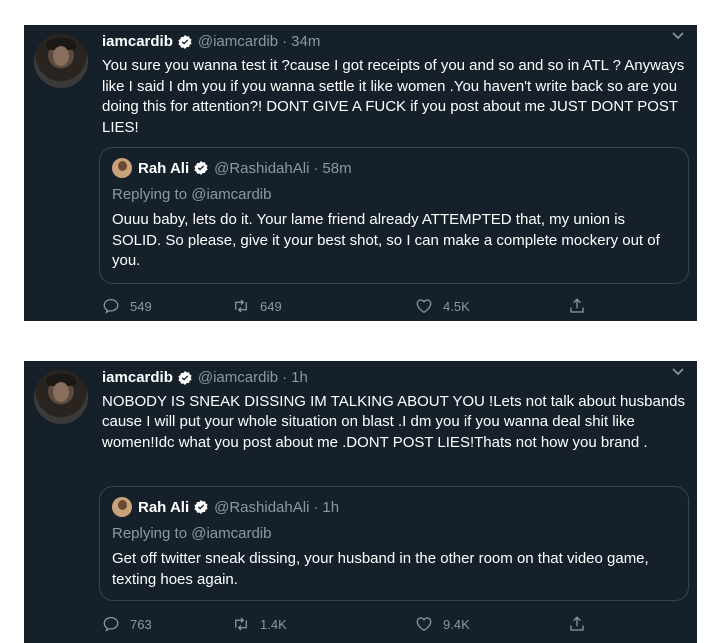 The image size is (720, 643). I want to click on tweet-header: iamcardib @iamcardib · 1h, so click(205, 377).